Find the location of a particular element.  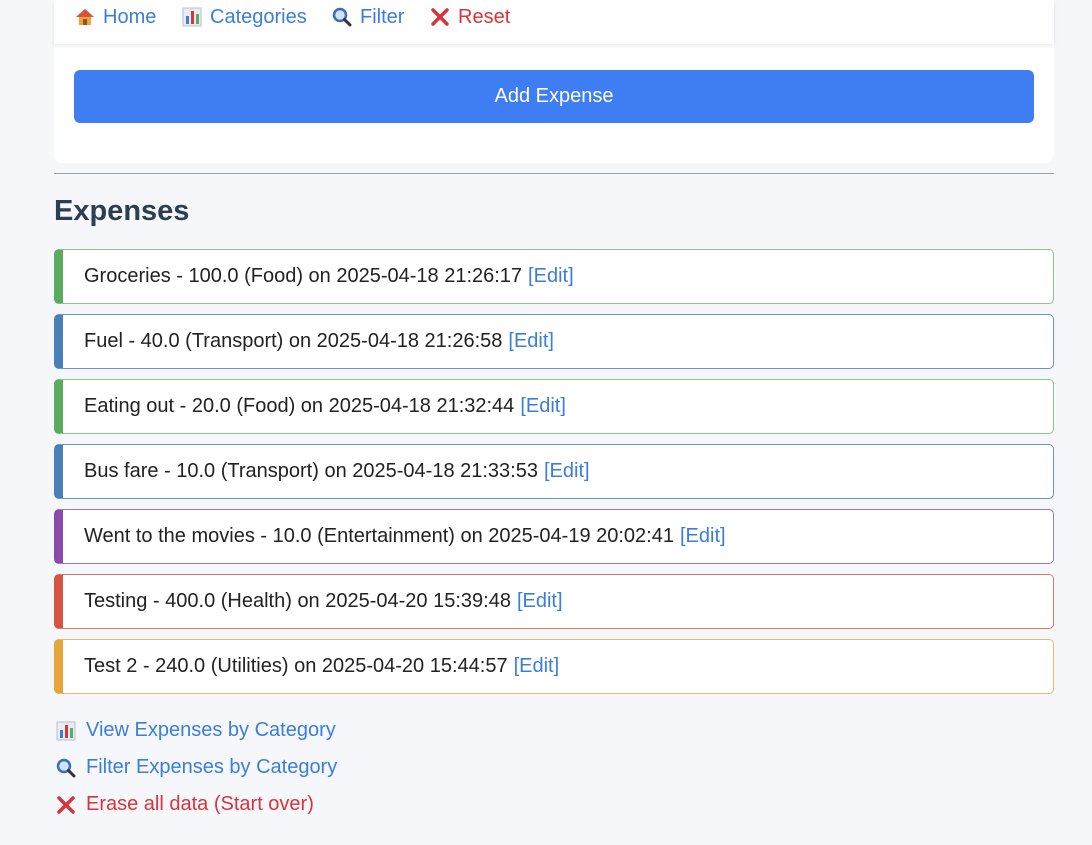

nav-home-link: Home is located at coordinates (115, 17).